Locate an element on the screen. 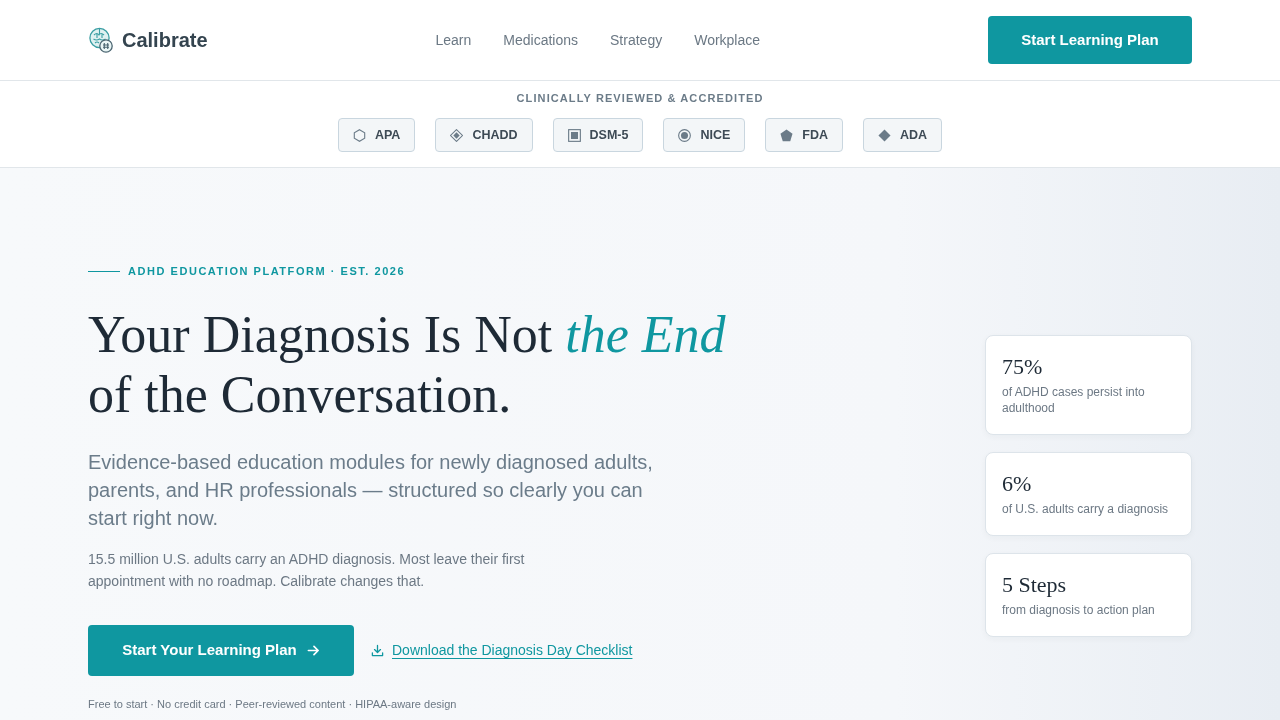 This screenshot has width=1280, height=720. target-icon is located at coordinates (685, 135).